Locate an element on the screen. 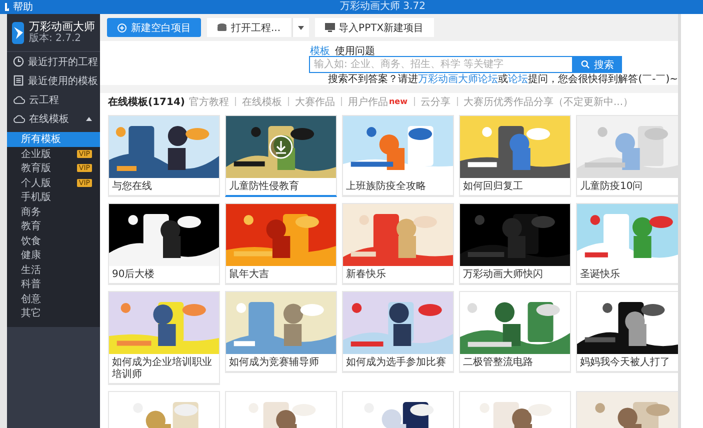 This screenshot has height=428, width=703. template-card: 圣诞快乐 is located at coordinates (627, 244).